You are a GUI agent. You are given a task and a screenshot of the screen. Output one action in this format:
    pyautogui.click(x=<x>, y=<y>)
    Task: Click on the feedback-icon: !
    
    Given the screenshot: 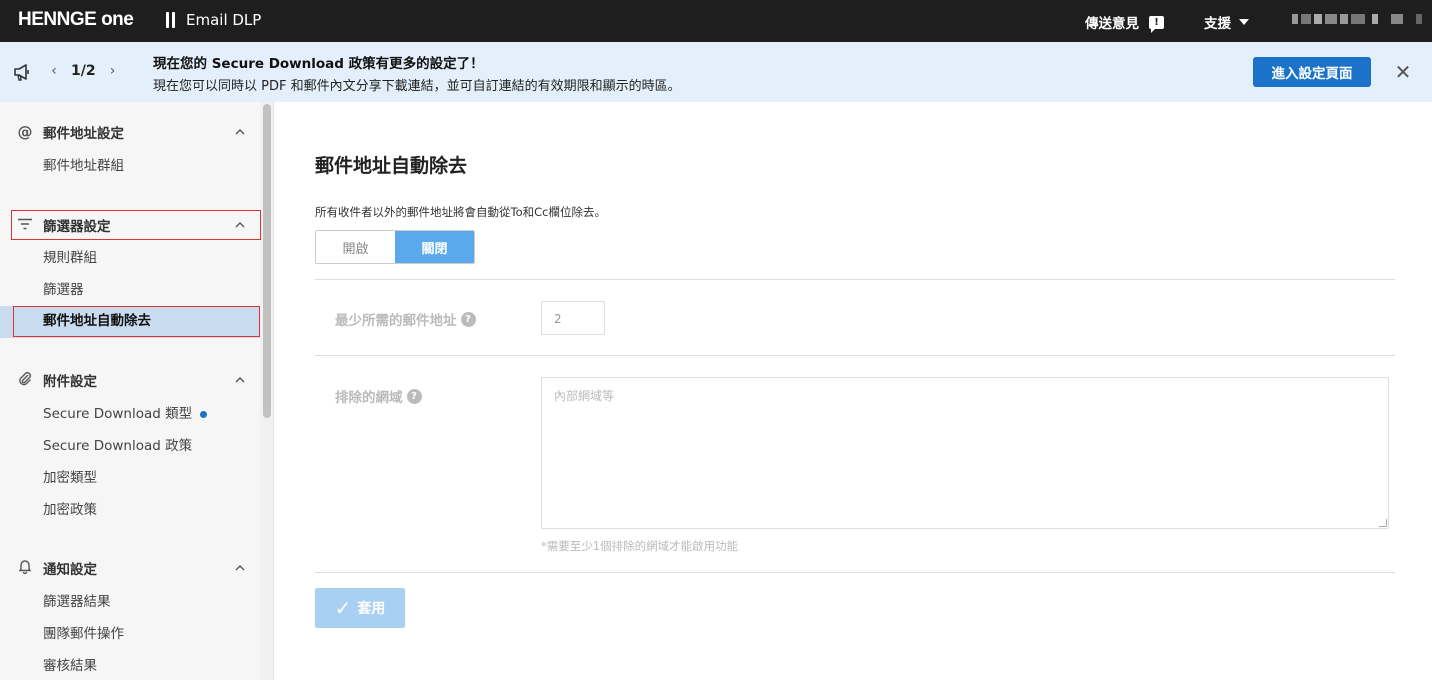 What is the action you would take?
    pyautogui.click(x=1156, y=24)
    